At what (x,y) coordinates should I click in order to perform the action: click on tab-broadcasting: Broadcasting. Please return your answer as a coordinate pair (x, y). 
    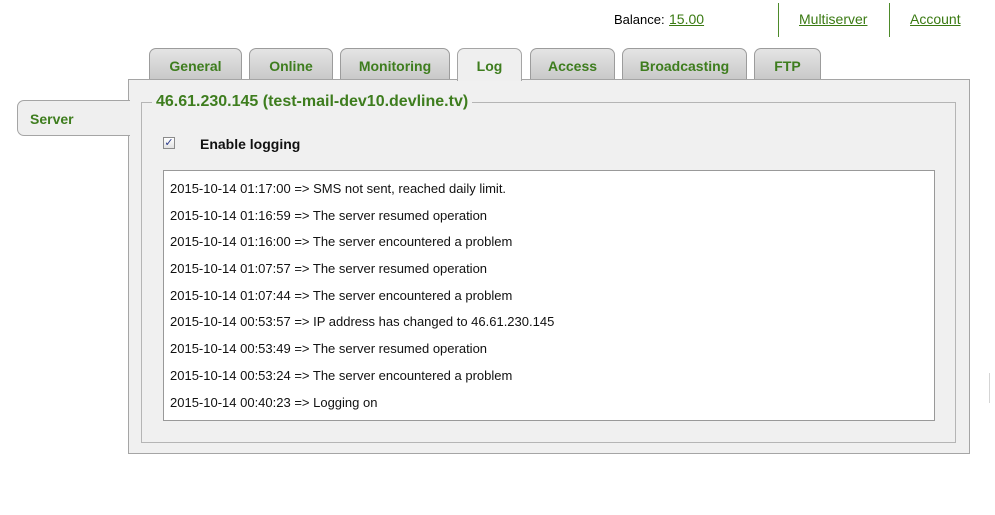
    Looking at the image, I should click on (684, 63).